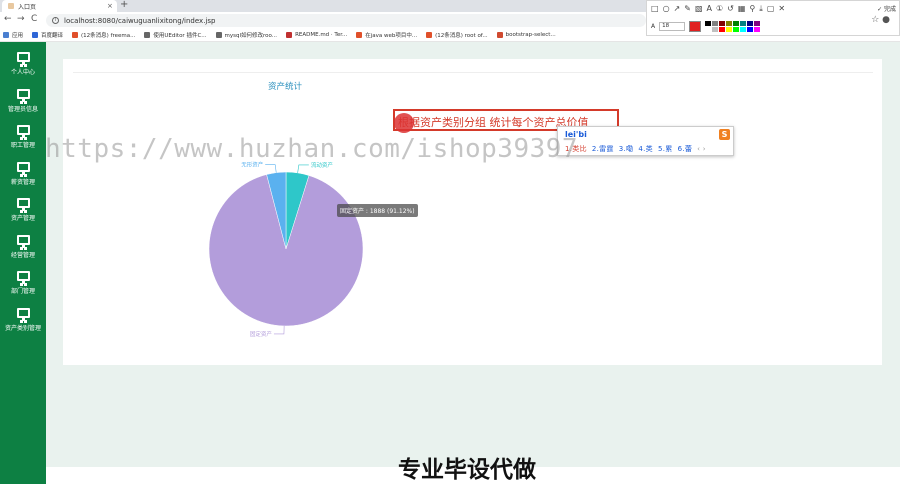  Describe the element at coordinates (685, 149) in the screenshot. I see `ime-candidate: 6.蕾` at that location.